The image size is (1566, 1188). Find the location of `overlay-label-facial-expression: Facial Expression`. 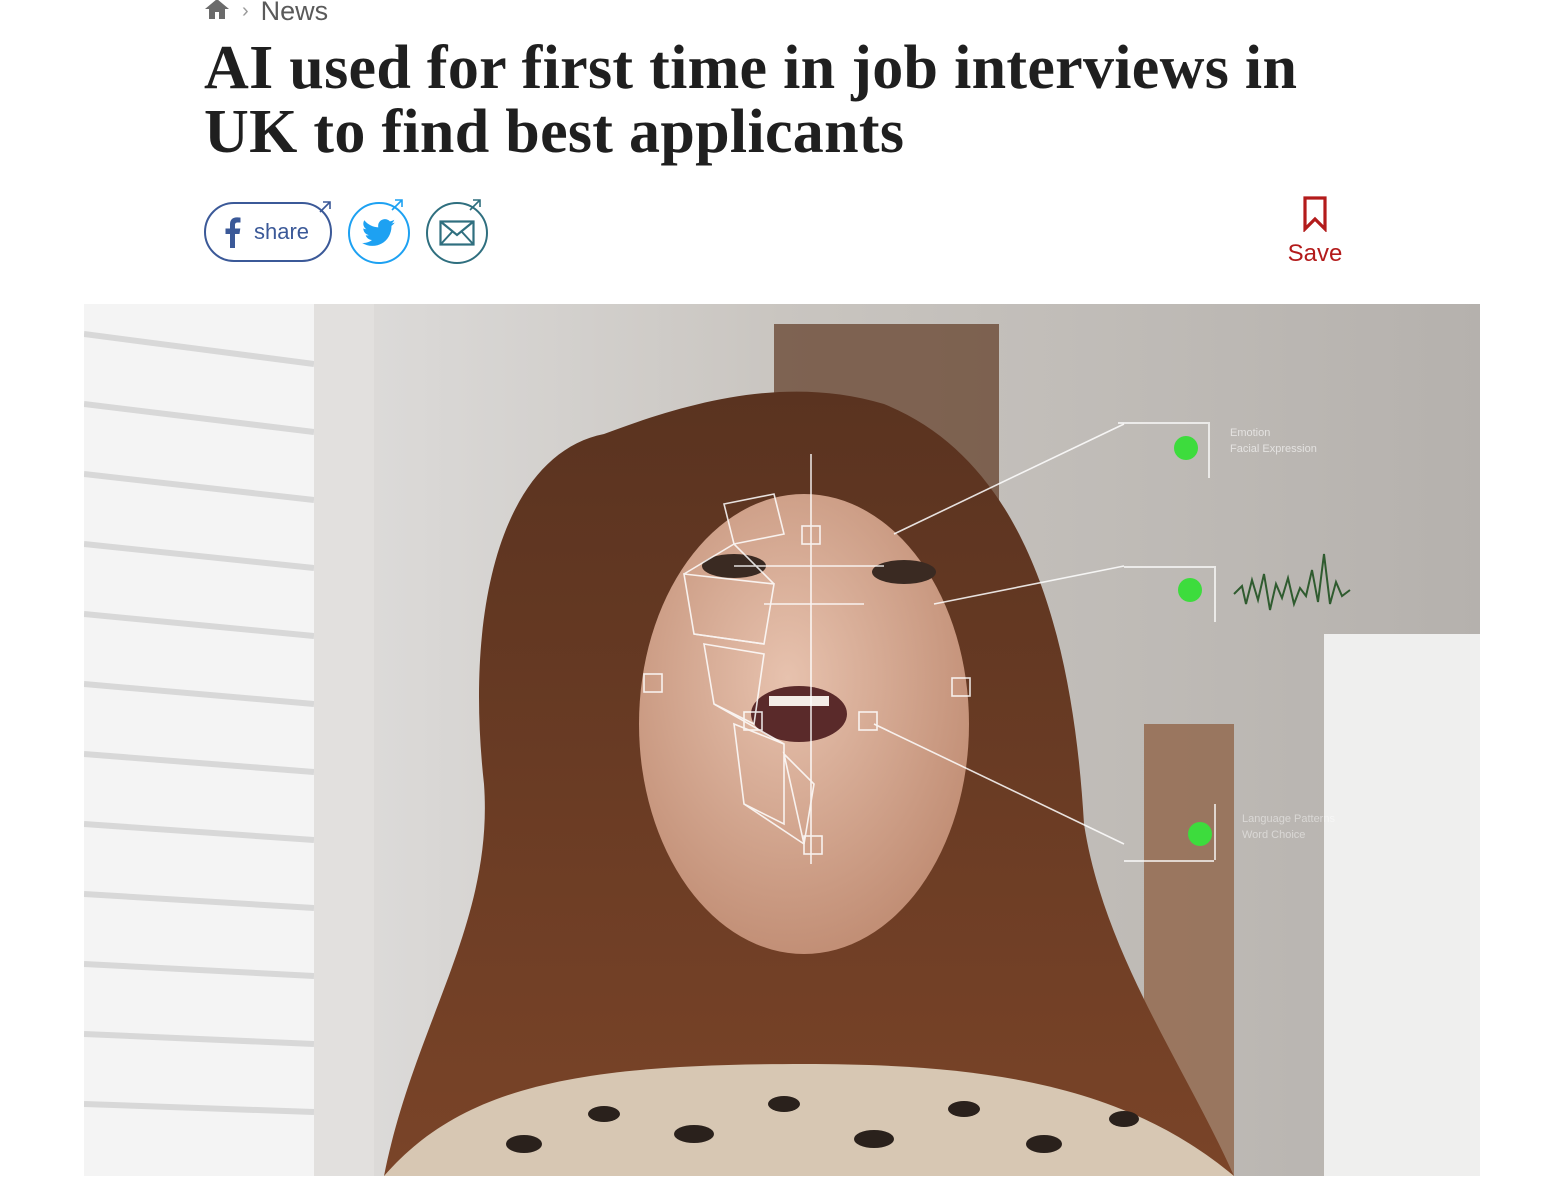

overlay-label-facial-expression: Facial Expression is located at coordinates (1273, 449).